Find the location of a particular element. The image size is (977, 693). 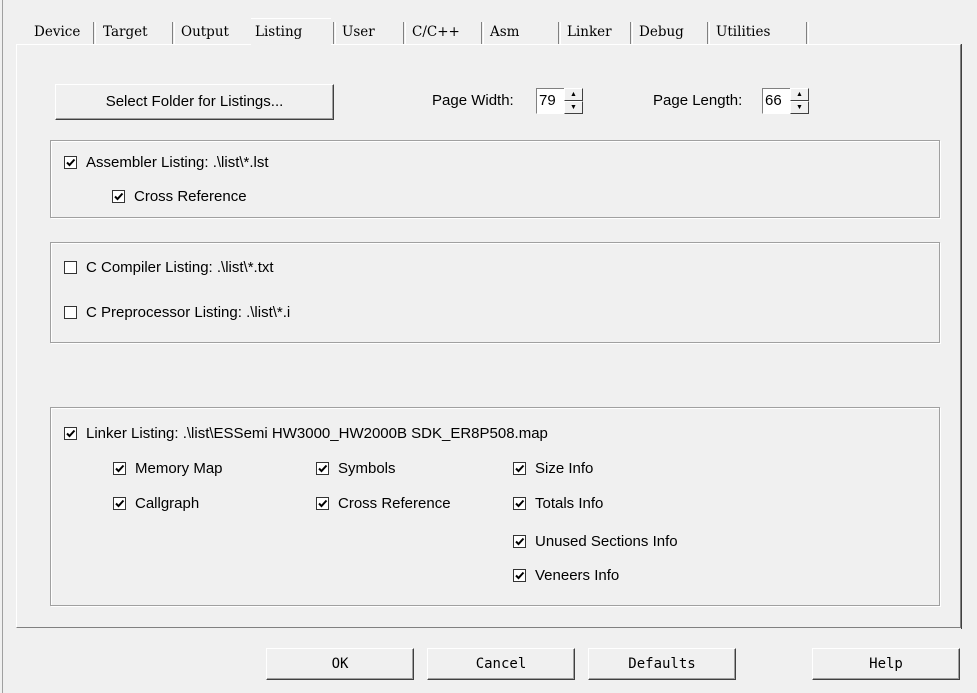

size-info-label: Size Info is located at coordinates (564, 468).